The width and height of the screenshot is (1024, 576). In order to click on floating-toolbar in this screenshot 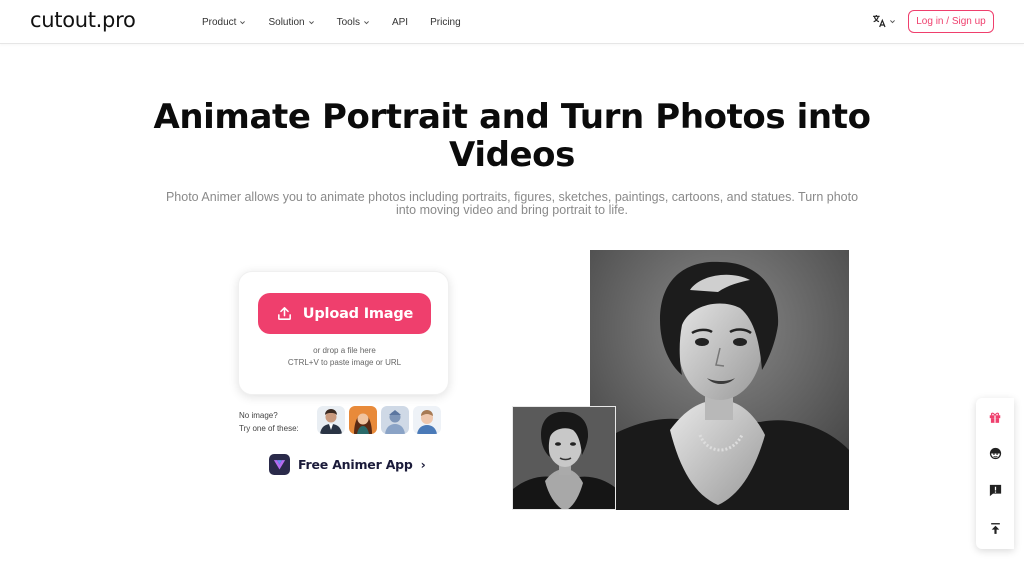, I will do `click(995, 473)`.